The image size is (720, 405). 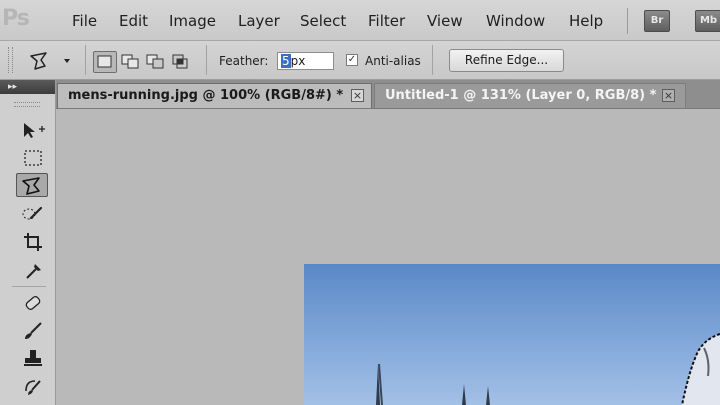 What do you see at coordinates (360, 60) in the screenshot?
I see `options-bar: Feather: Anti-alias` at bounding box center [360, 60].